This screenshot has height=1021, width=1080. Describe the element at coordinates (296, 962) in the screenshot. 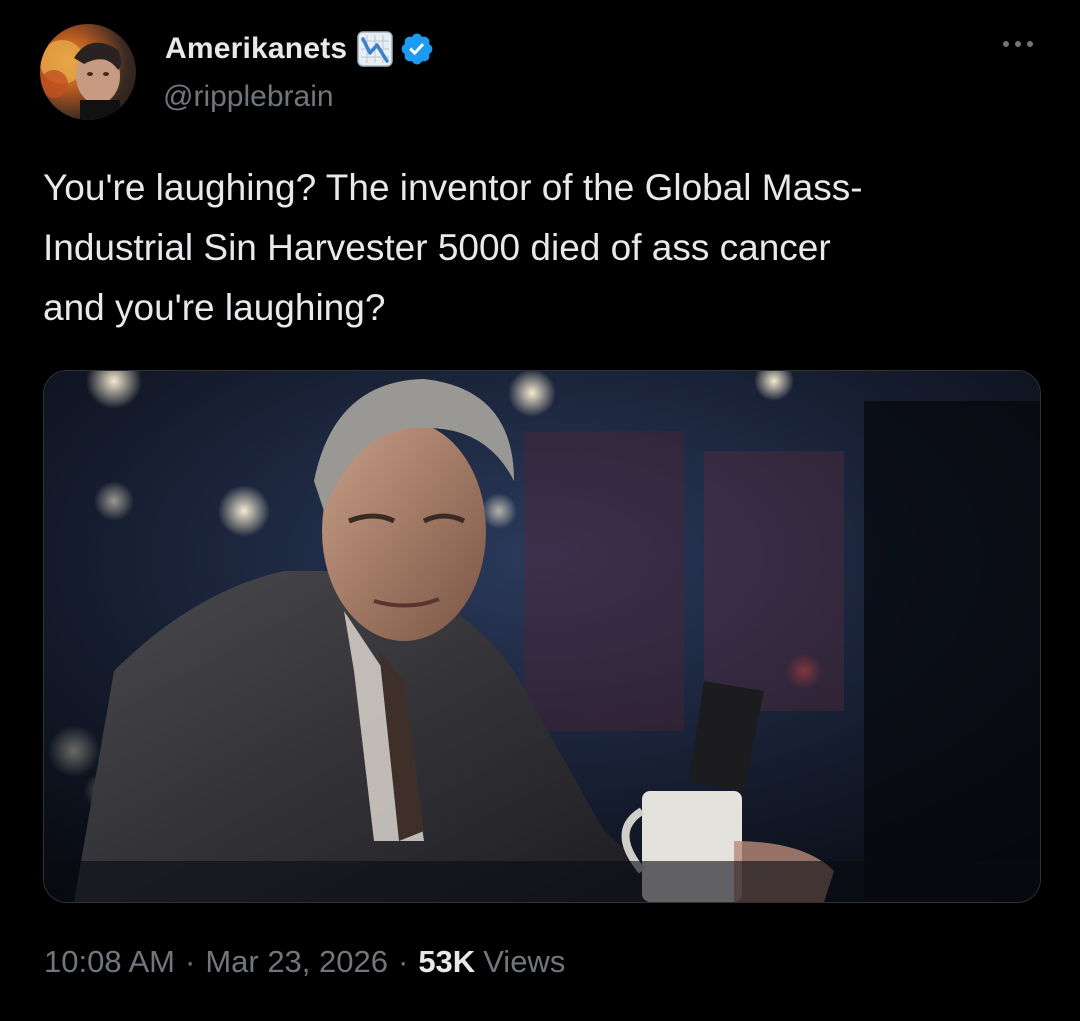

I see `tweet-date: Mar 23, 2026` at that location.